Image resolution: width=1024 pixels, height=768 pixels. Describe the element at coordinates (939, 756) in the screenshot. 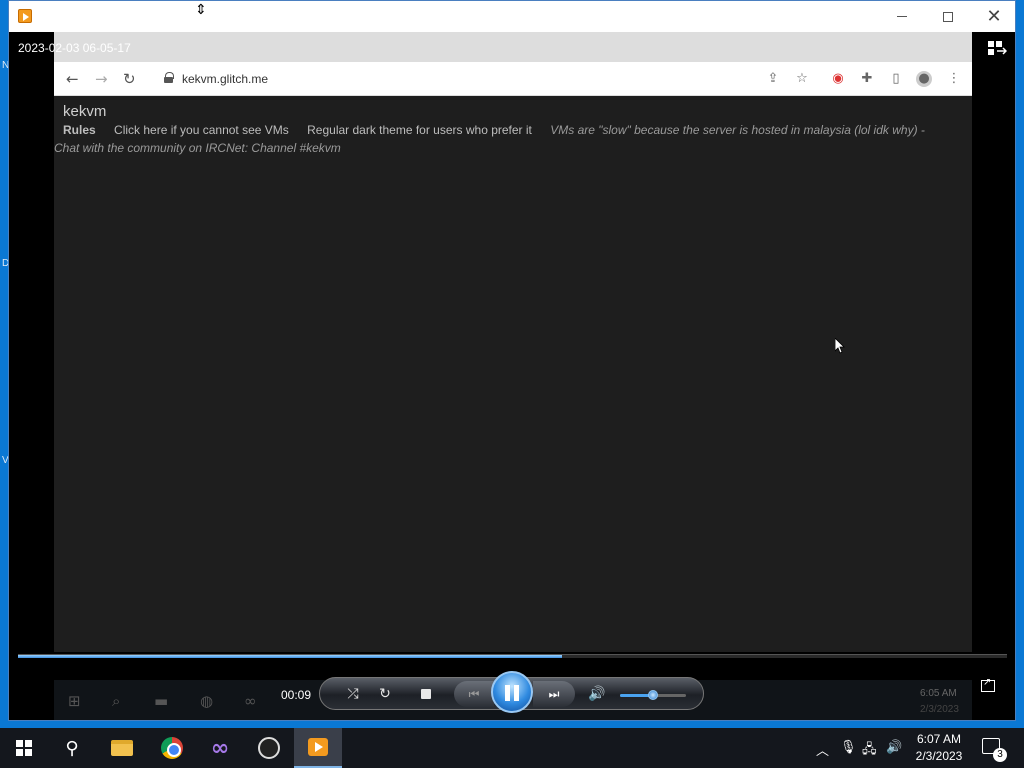

I see `clock-date: 2/3/2023` at that location.